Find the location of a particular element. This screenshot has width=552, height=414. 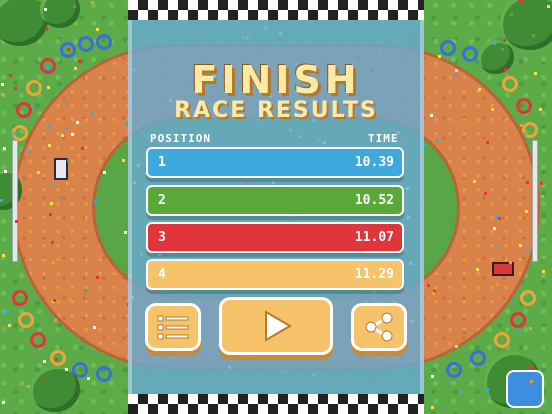

list-icon is located at coordinates (173, 327).